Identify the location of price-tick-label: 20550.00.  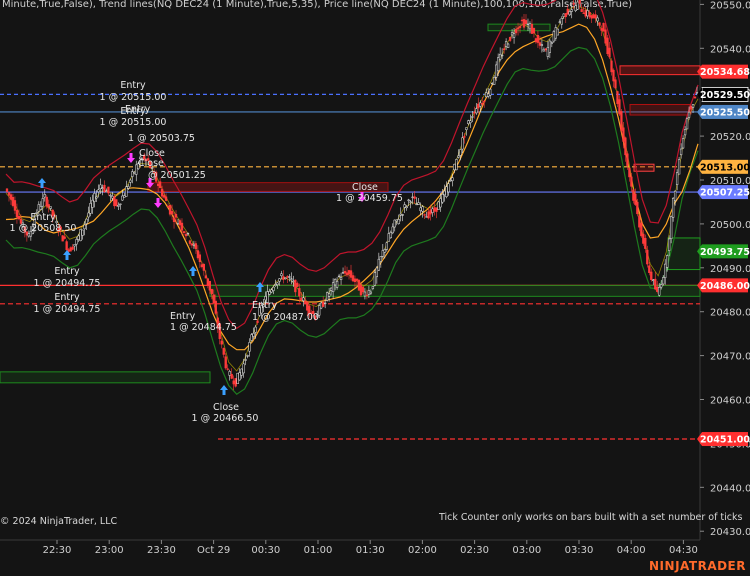
(730, 5).